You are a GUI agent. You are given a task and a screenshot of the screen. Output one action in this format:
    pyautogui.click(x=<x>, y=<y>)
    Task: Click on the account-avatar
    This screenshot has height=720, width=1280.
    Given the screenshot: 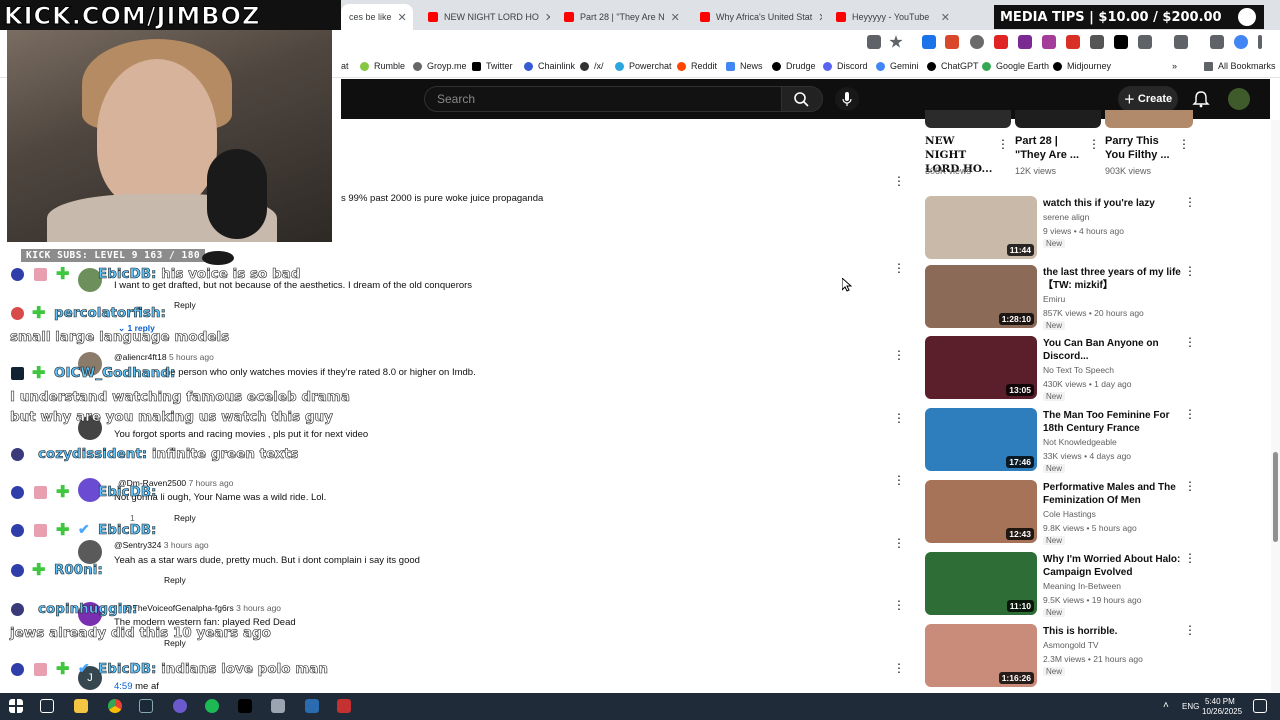 What is the action you would take?
    pyautogui.click(x=1239, y=99)
    